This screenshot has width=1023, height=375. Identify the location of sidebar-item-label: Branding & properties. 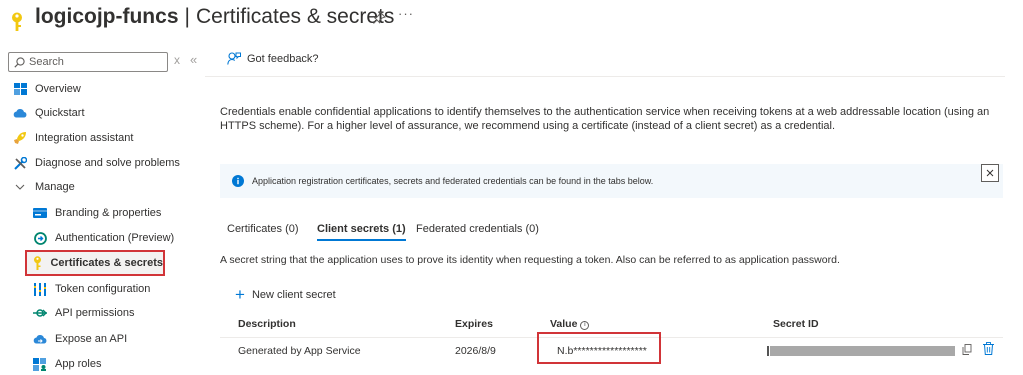
(108, 213).